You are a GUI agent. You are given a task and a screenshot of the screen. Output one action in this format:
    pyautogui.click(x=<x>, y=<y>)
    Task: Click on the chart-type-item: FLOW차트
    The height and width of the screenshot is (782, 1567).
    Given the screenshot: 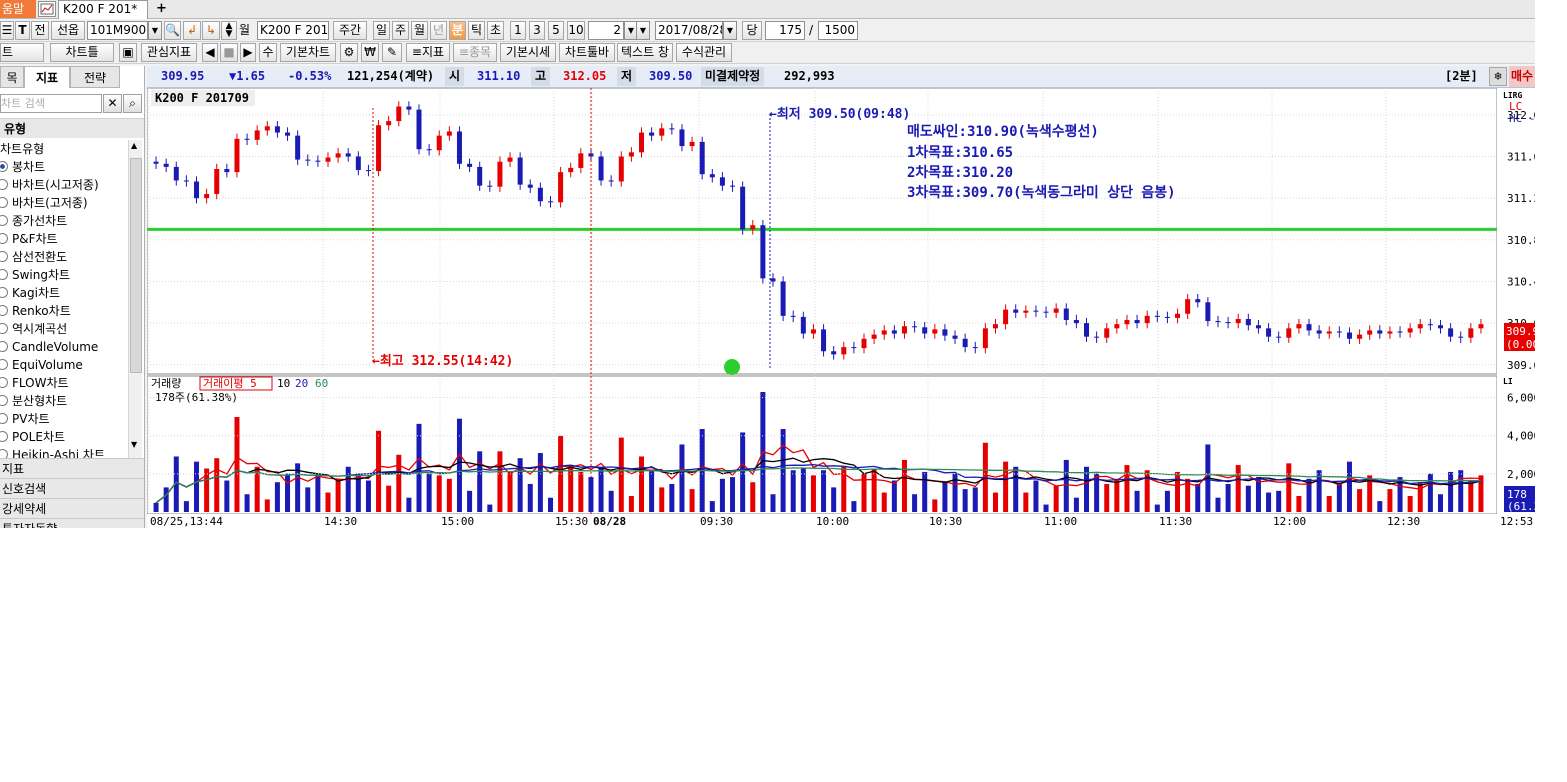 What is the action you would take?
    pyautogui.click(x=34, y=383)
    